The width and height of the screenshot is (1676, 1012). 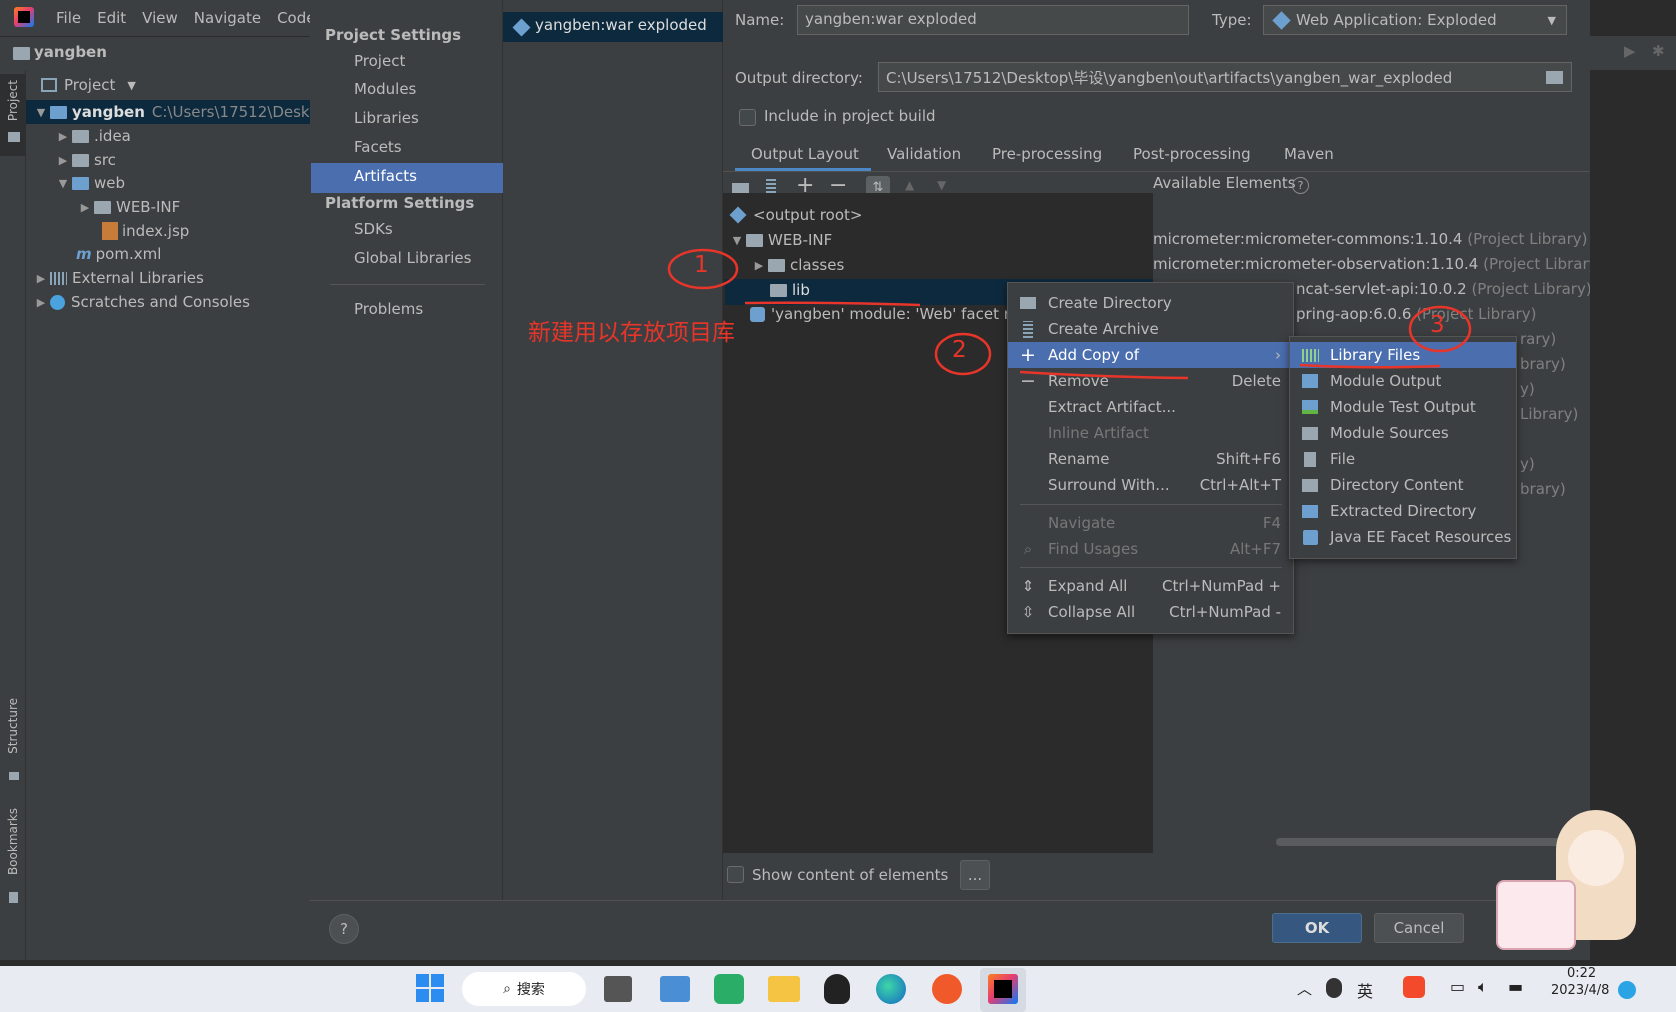 What do you see at coordinates (1403, 381) in the screenshot?
I see `submenu-module-output: Module Output` at bounding box center [1403, 381].